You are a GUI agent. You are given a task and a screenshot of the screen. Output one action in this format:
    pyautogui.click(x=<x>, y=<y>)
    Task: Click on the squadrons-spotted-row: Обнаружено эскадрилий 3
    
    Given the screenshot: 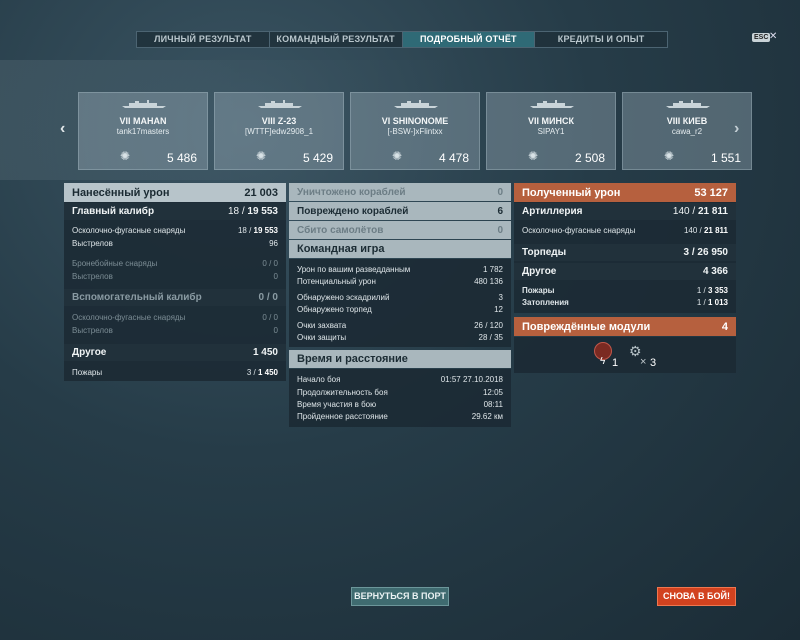 What is the action you would take?
    pyautogui.click(x=400, y=297)
    